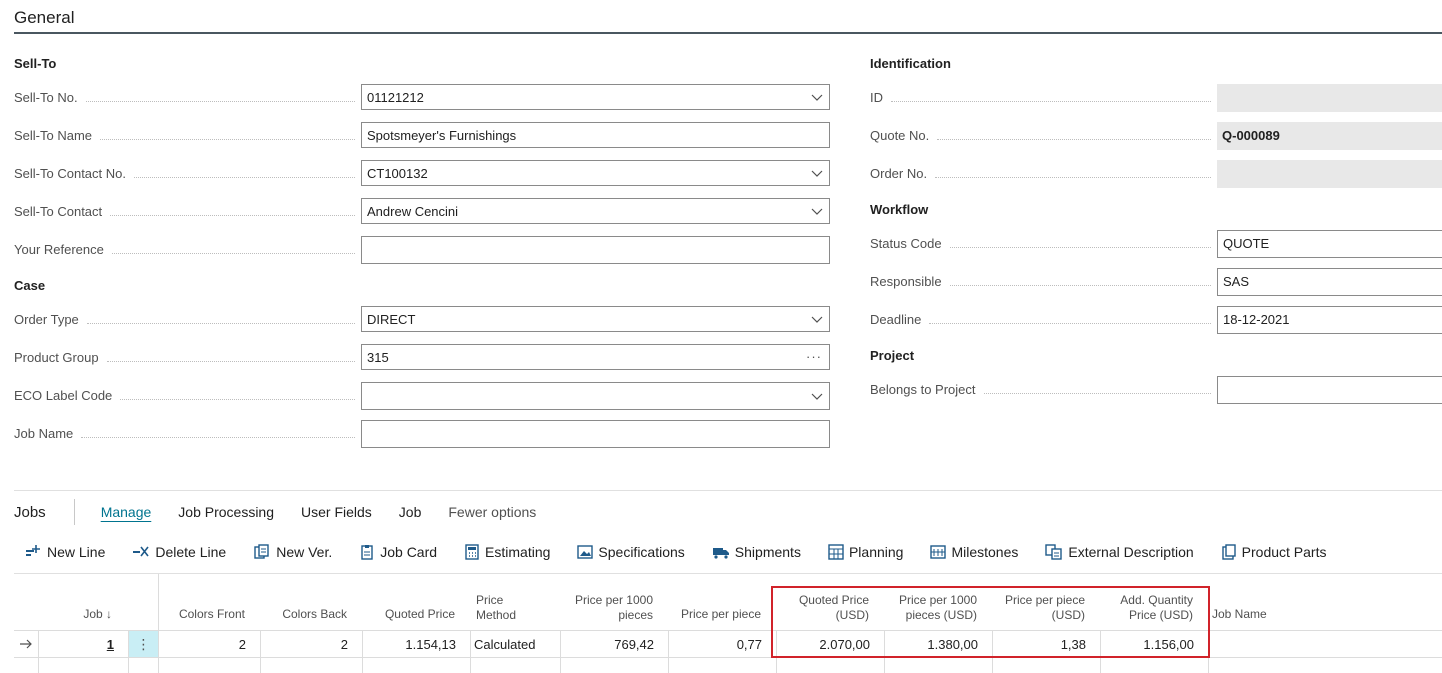 The width and height of the screenshot is (1442, 673). What do you see at coordinates (1329, 244) in the screenshot?
I see `status-code-field: QUOTE` at bounding box center [1329, 244].